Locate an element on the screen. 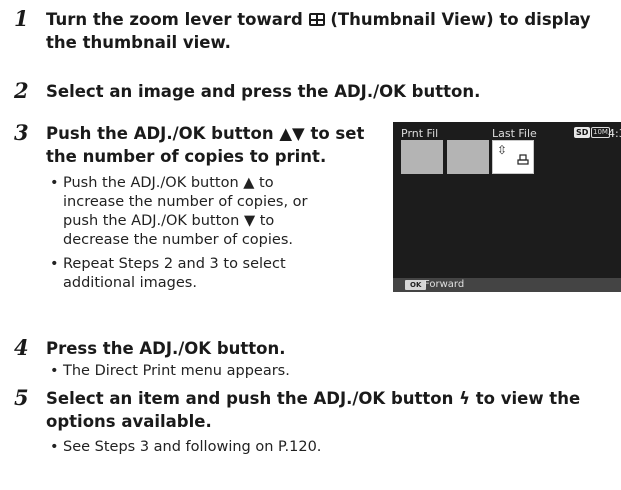 This screenshot has width=621, height=490. step-4-notes: The Direct Print menu appears. is located at coordinates (310, 374).